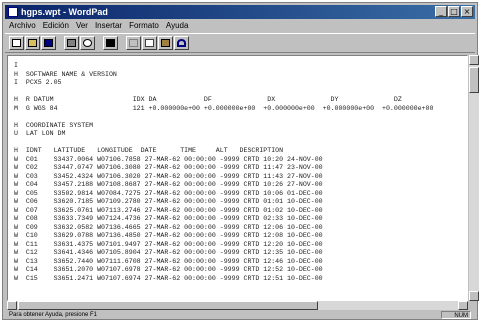 This screenshot has width=481, height=322. I want to click on open-icon, so click(32, 43).